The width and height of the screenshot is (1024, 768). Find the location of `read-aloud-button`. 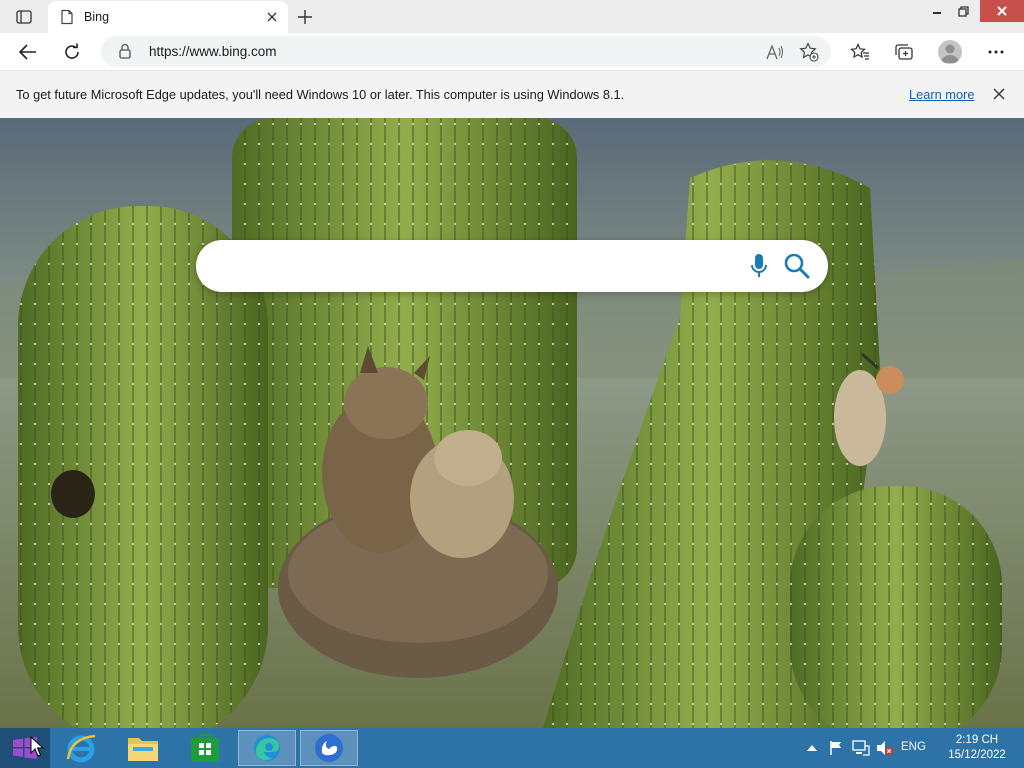

read-aloud-button is located at coordinates (775, 52).